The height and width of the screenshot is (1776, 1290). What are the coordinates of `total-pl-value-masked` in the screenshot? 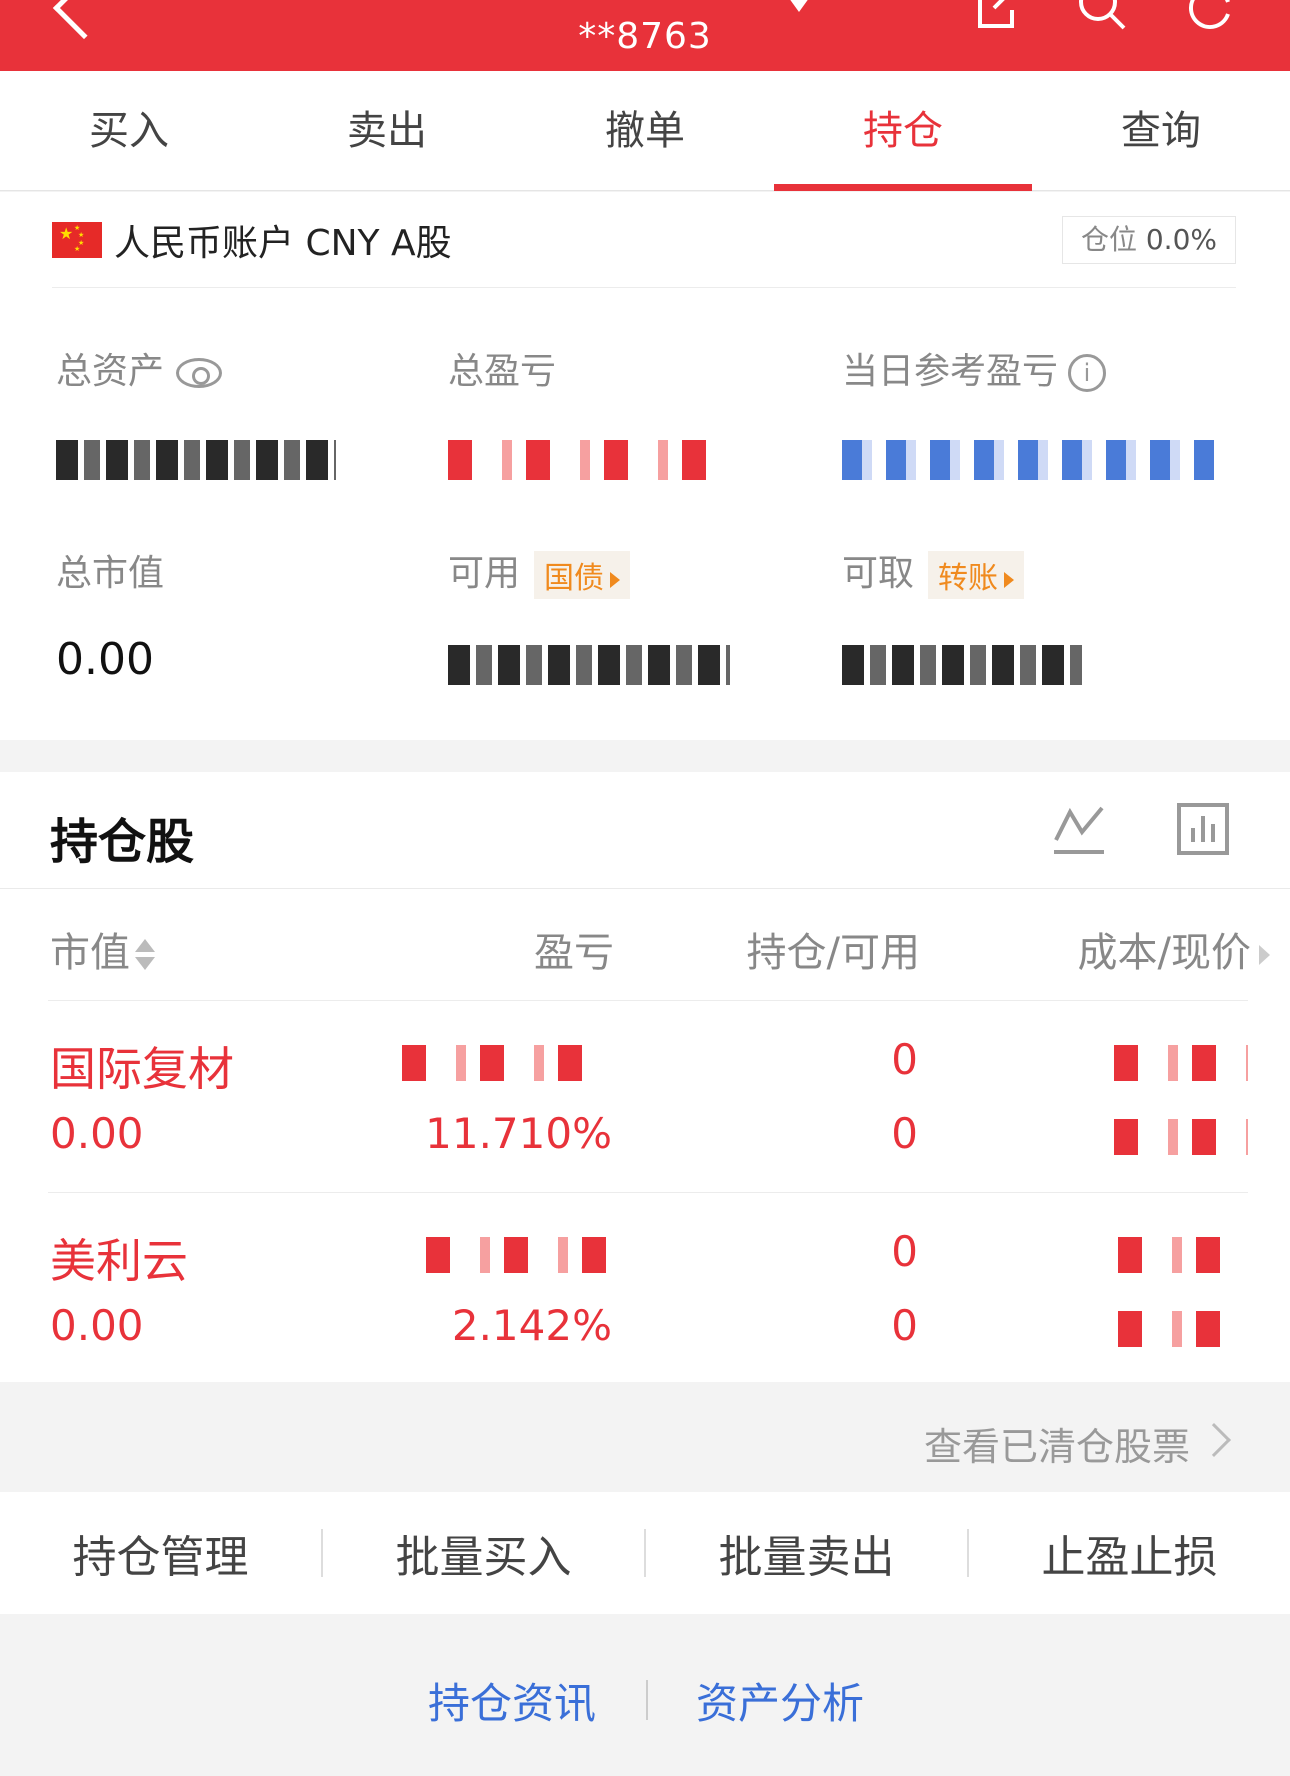 It's located at (583, 460).